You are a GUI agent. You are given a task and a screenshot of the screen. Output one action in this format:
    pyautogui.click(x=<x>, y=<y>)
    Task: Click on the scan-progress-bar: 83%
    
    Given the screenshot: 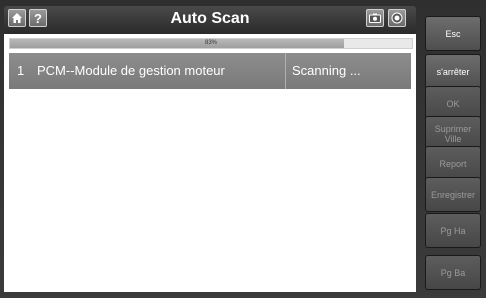 What is the action you would take?
    pyautogui.click(x=211, y=43)
    